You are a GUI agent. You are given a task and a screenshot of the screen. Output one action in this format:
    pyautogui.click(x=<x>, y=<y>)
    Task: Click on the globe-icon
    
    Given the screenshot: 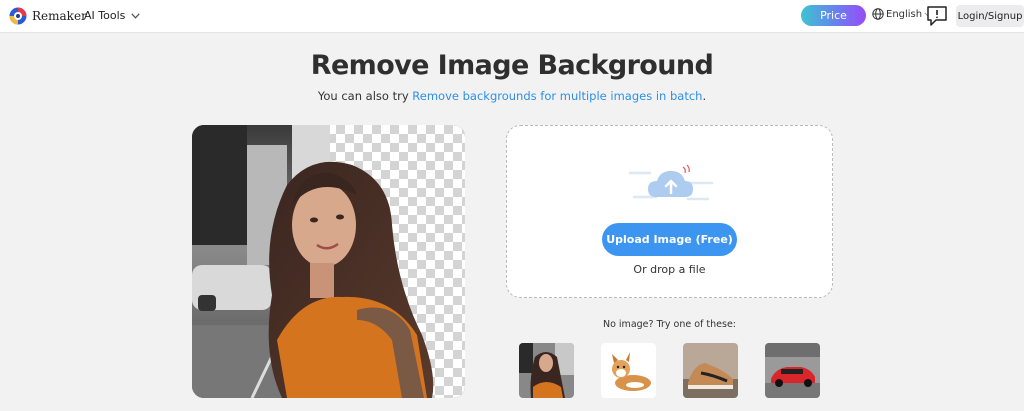 What is the action you would take?
    pyautogui.click(x=878, y=14)
    